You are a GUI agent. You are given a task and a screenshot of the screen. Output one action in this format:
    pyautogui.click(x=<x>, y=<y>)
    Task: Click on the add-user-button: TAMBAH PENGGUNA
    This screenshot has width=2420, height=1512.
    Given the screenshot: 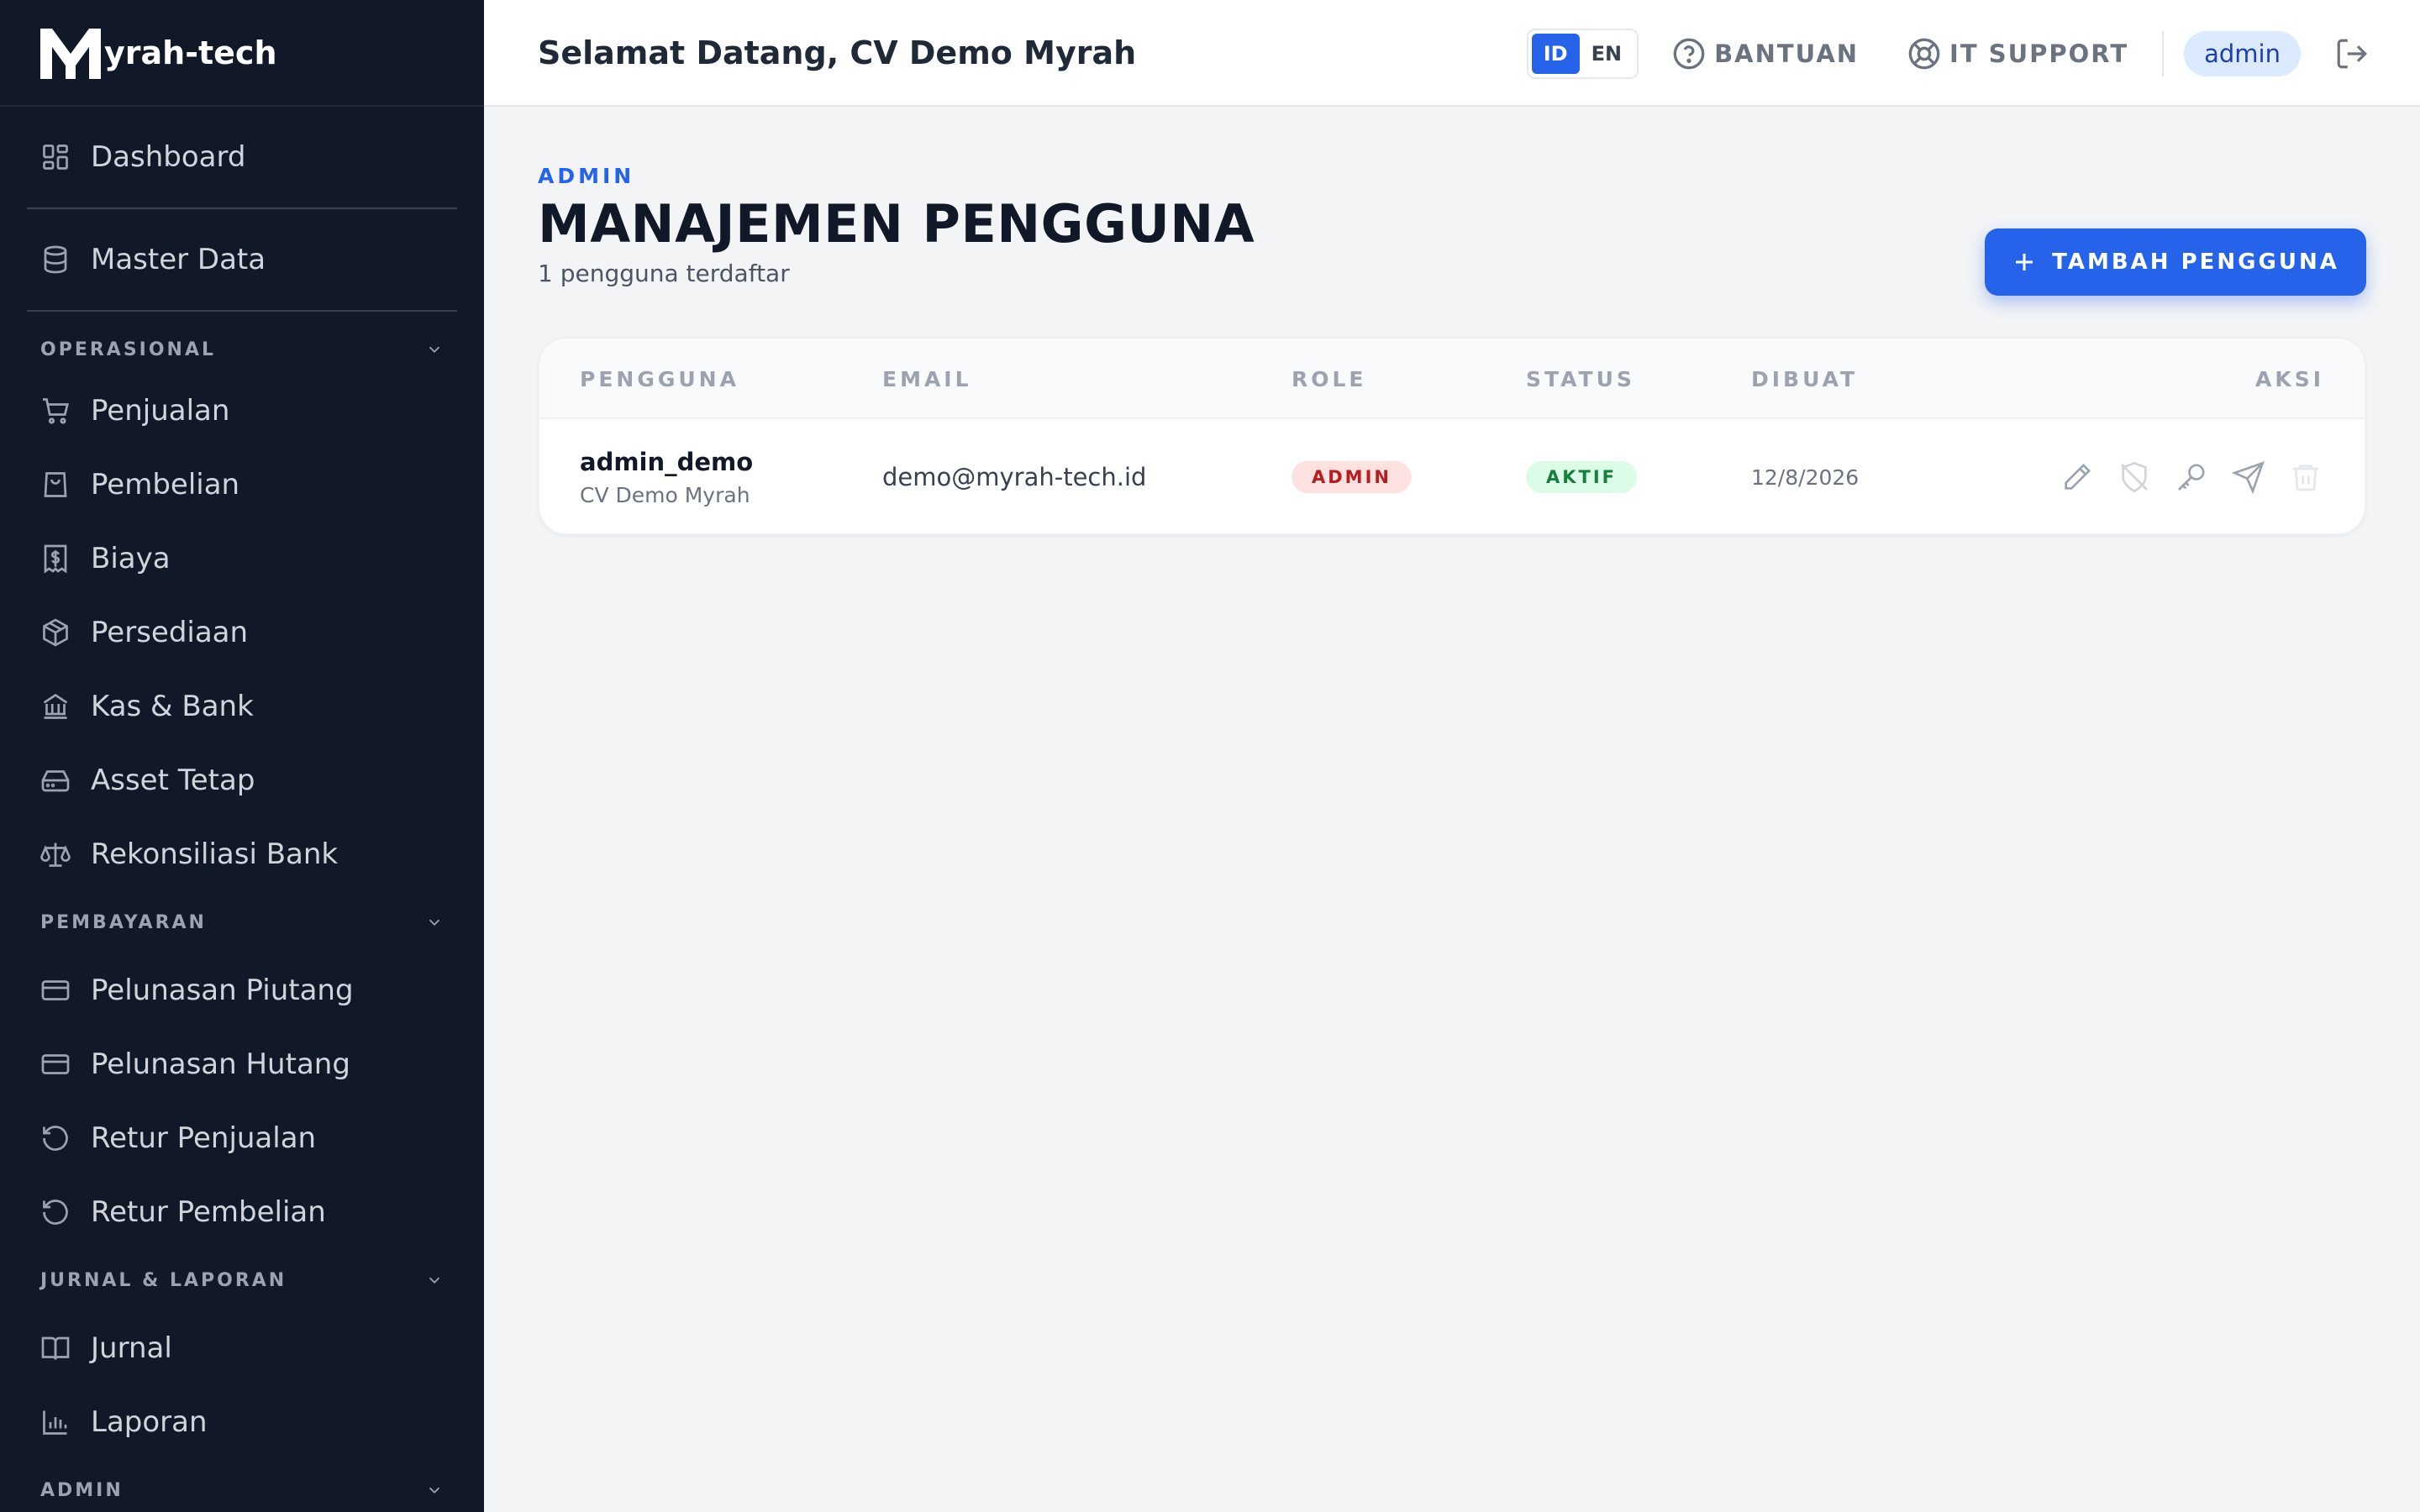 What is the action you would take?
    pyautogui.click(x=2175, y=262)
    